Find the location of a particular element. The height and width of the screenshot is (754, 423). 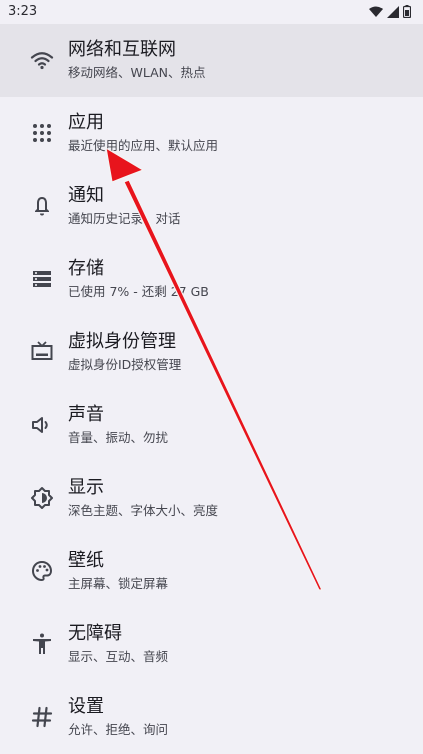

setting-subtitle: 音量、振动、勿扰 is located at coordinates (118, 437).